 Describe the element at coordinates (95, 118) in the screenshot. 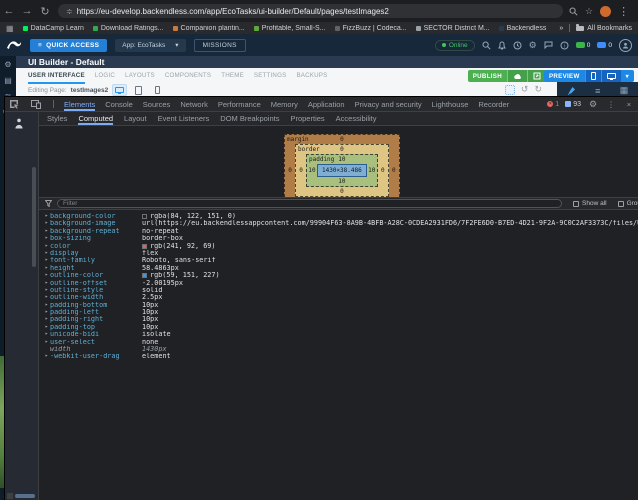

I see `elements-subtab: Computed` at that location.